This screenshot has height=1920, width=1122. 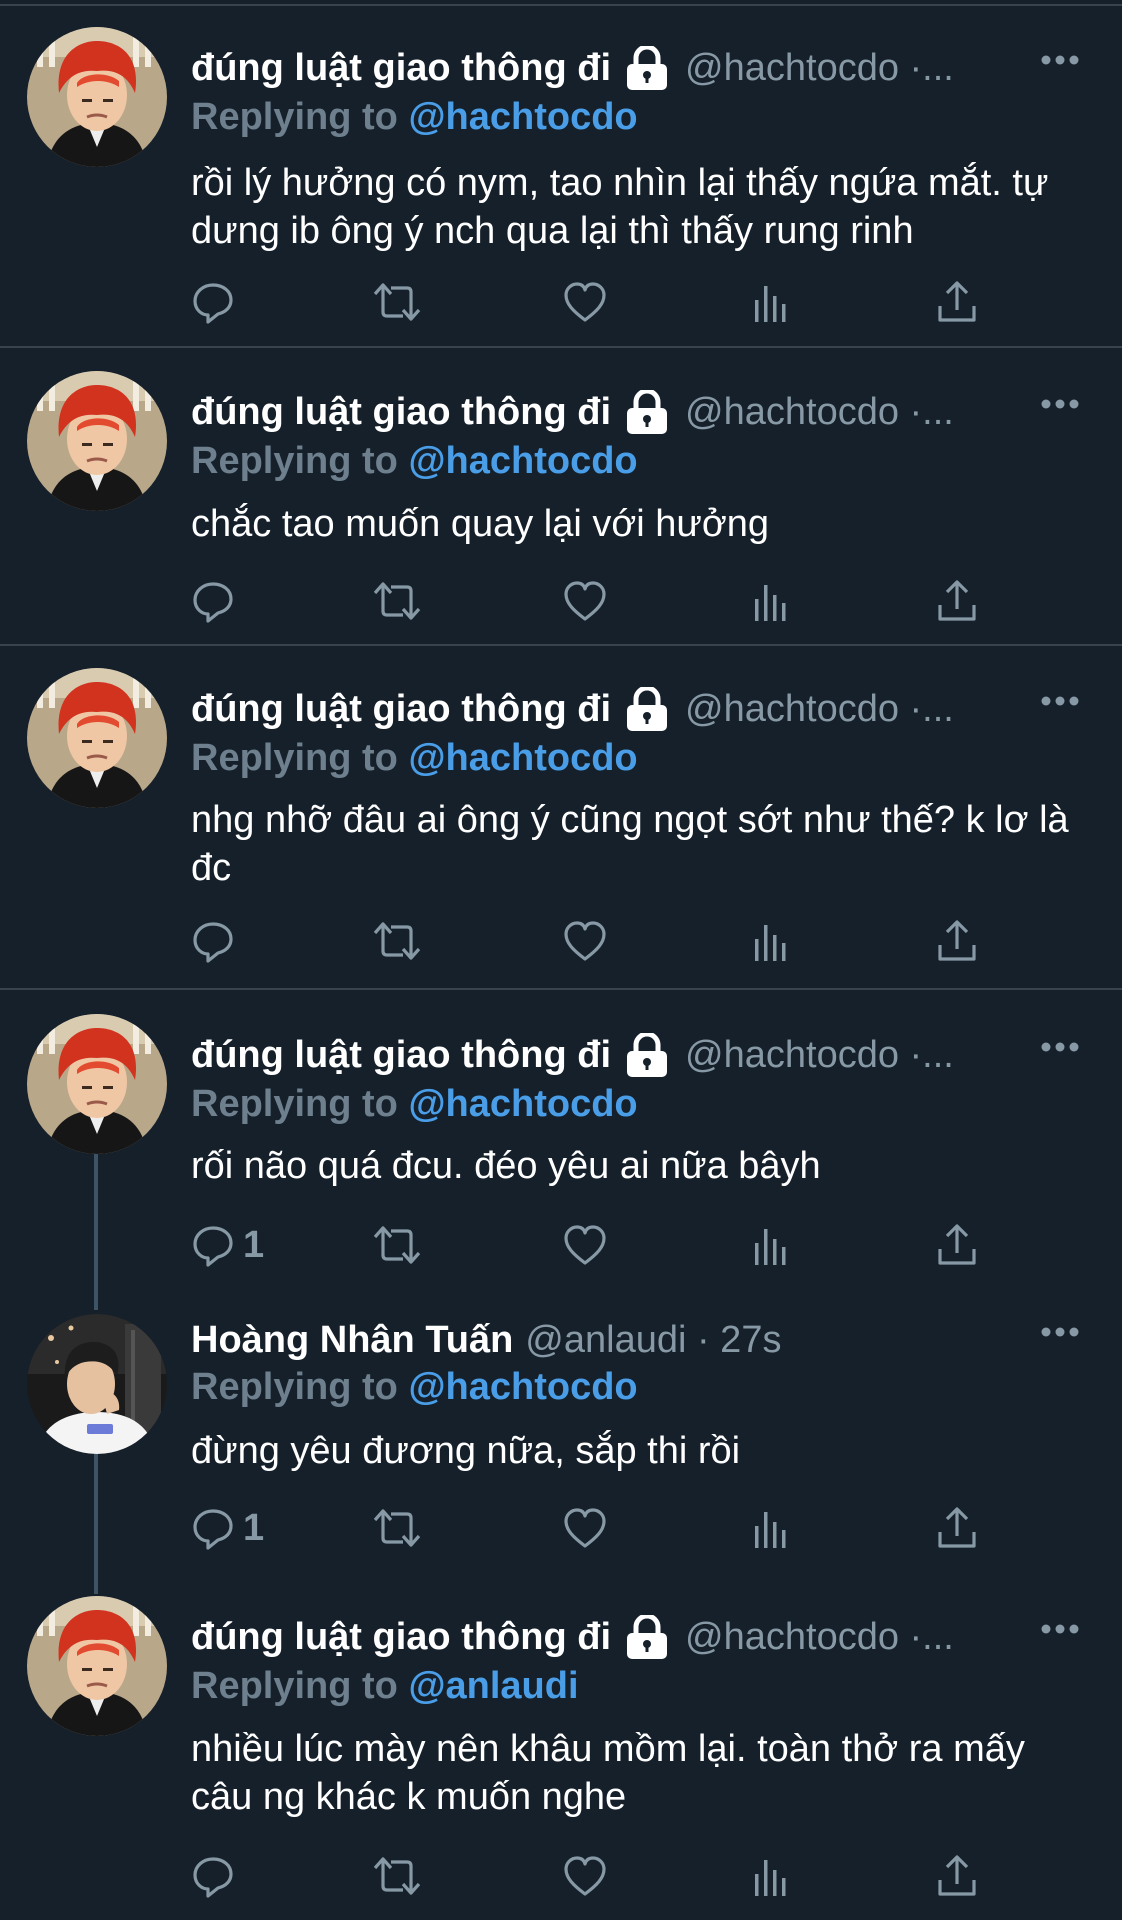 I want to click on replying-to-mention: @anlaudi, so click(x=493, y=1686).